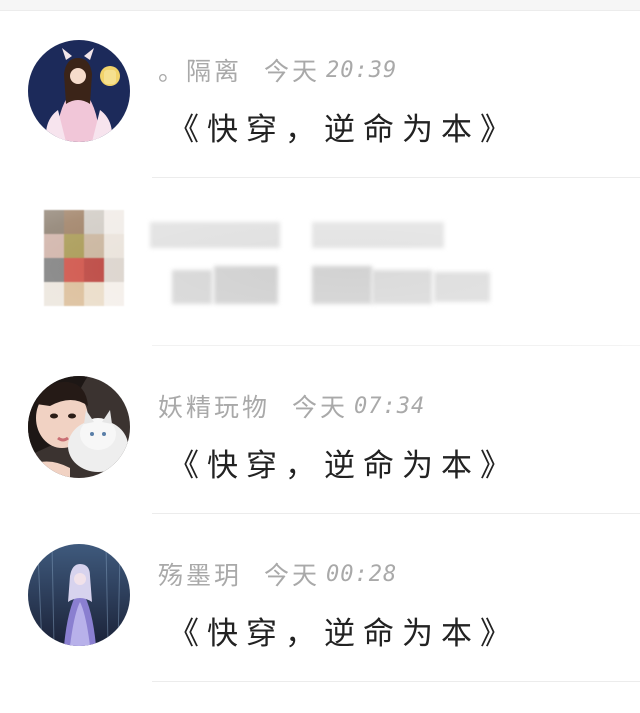 This screenshot has width=640, height=713. I want to click on timestamp: 00:28, so click(362, 574).